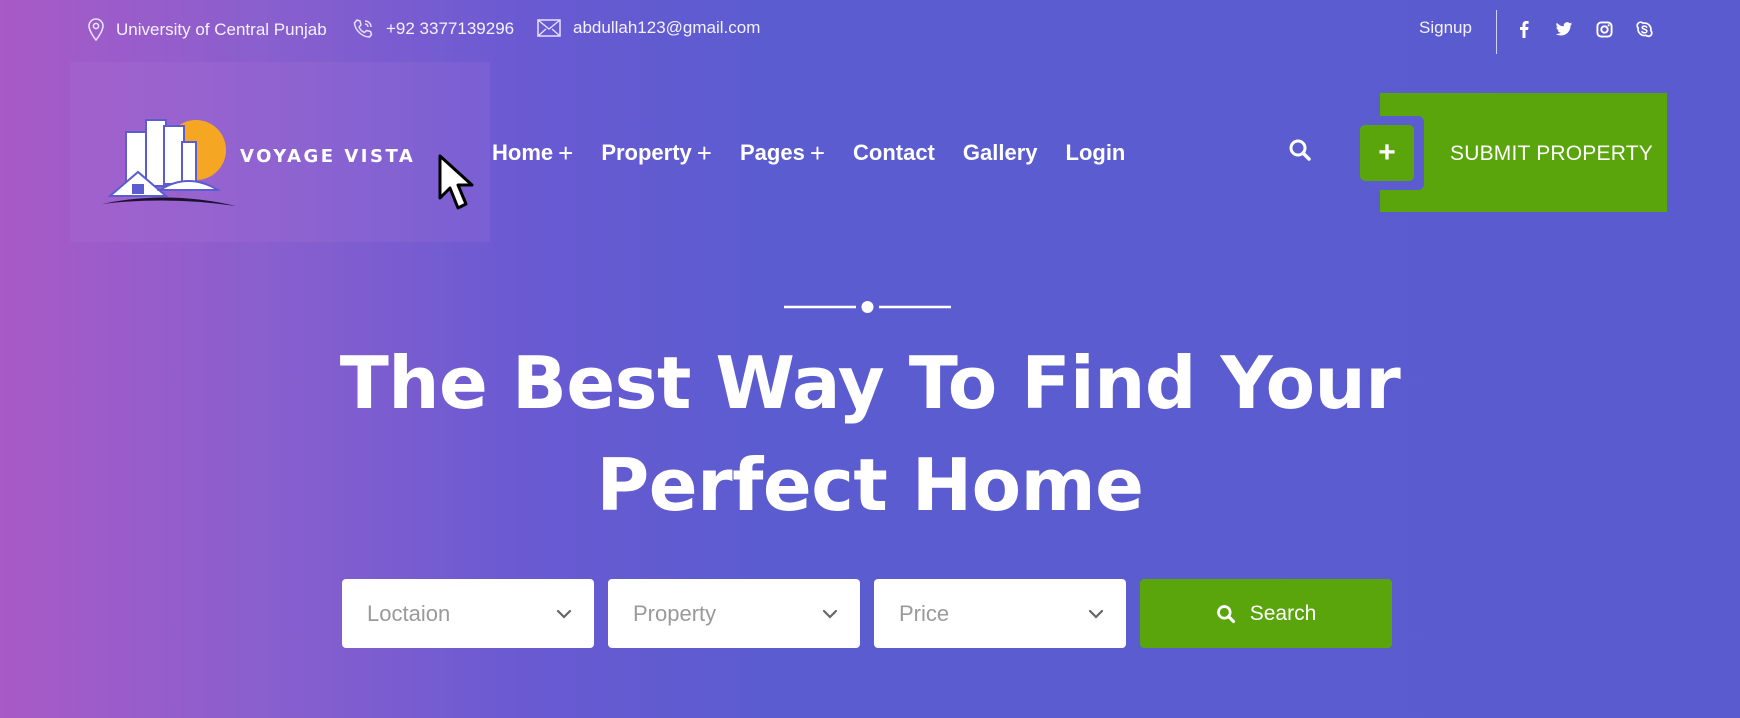 Image resolution: width=1740 pixels, height=718 pixels. Describe the element at coordinates (870, 383) in the screenshot. I see `hero-title-line-1: The Best Way To Find Your` at that location.